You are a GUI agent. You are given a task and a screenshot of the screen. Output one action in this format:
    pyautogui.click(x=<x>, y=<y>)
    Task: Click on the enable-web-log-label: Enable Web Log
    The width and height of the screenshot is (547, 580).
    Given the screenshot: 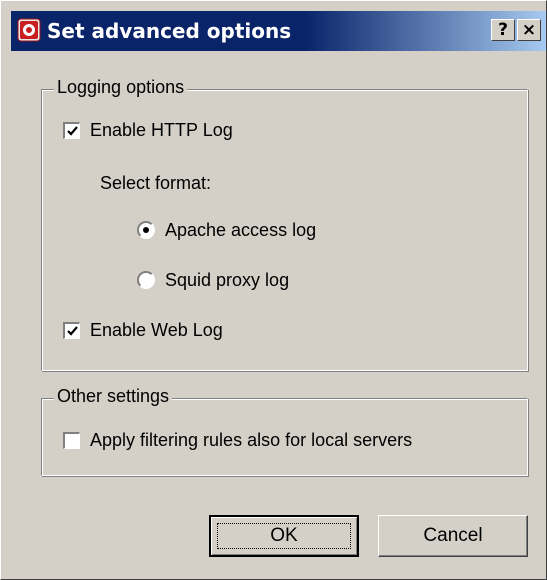 What is the action you would take?
    pyautogui.click(x=156, y=329)
    